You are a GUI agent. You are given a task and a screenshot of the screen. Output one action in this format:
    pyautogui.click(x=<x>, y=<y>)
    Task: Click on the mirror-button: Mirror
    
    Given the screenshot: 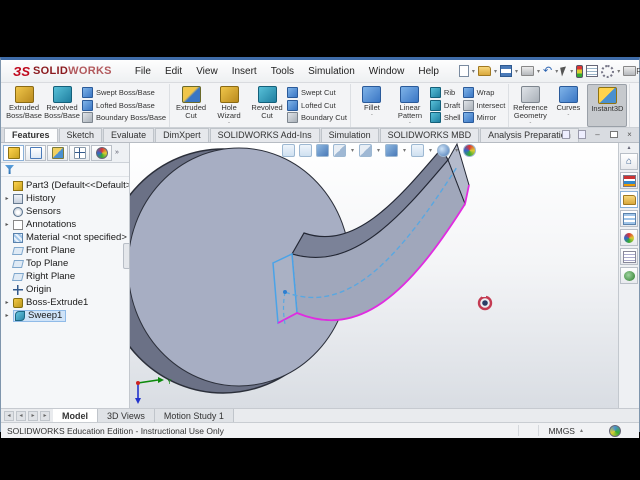 What is the action you would take?
    pyautogui.click(x=484, y=117)
    